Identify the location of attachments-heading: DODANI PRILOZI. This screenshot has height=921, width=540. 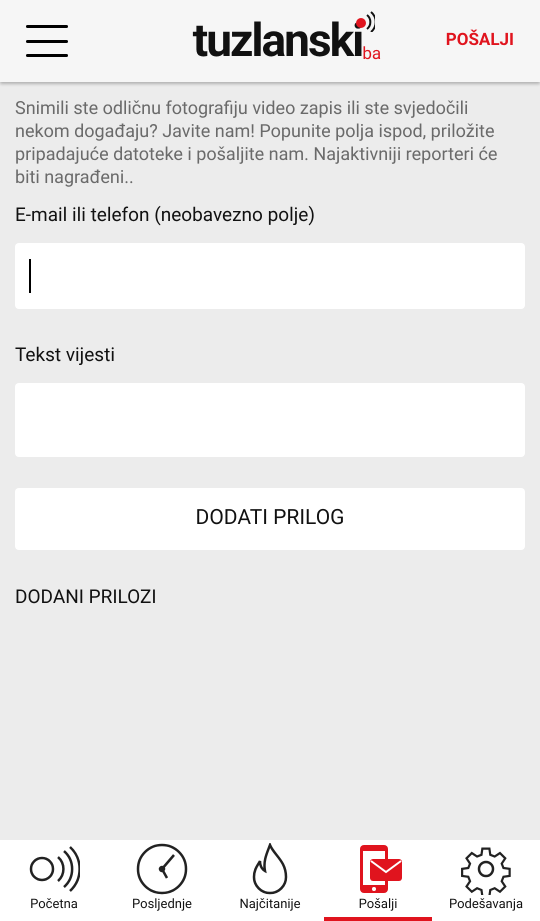
(86, 597).